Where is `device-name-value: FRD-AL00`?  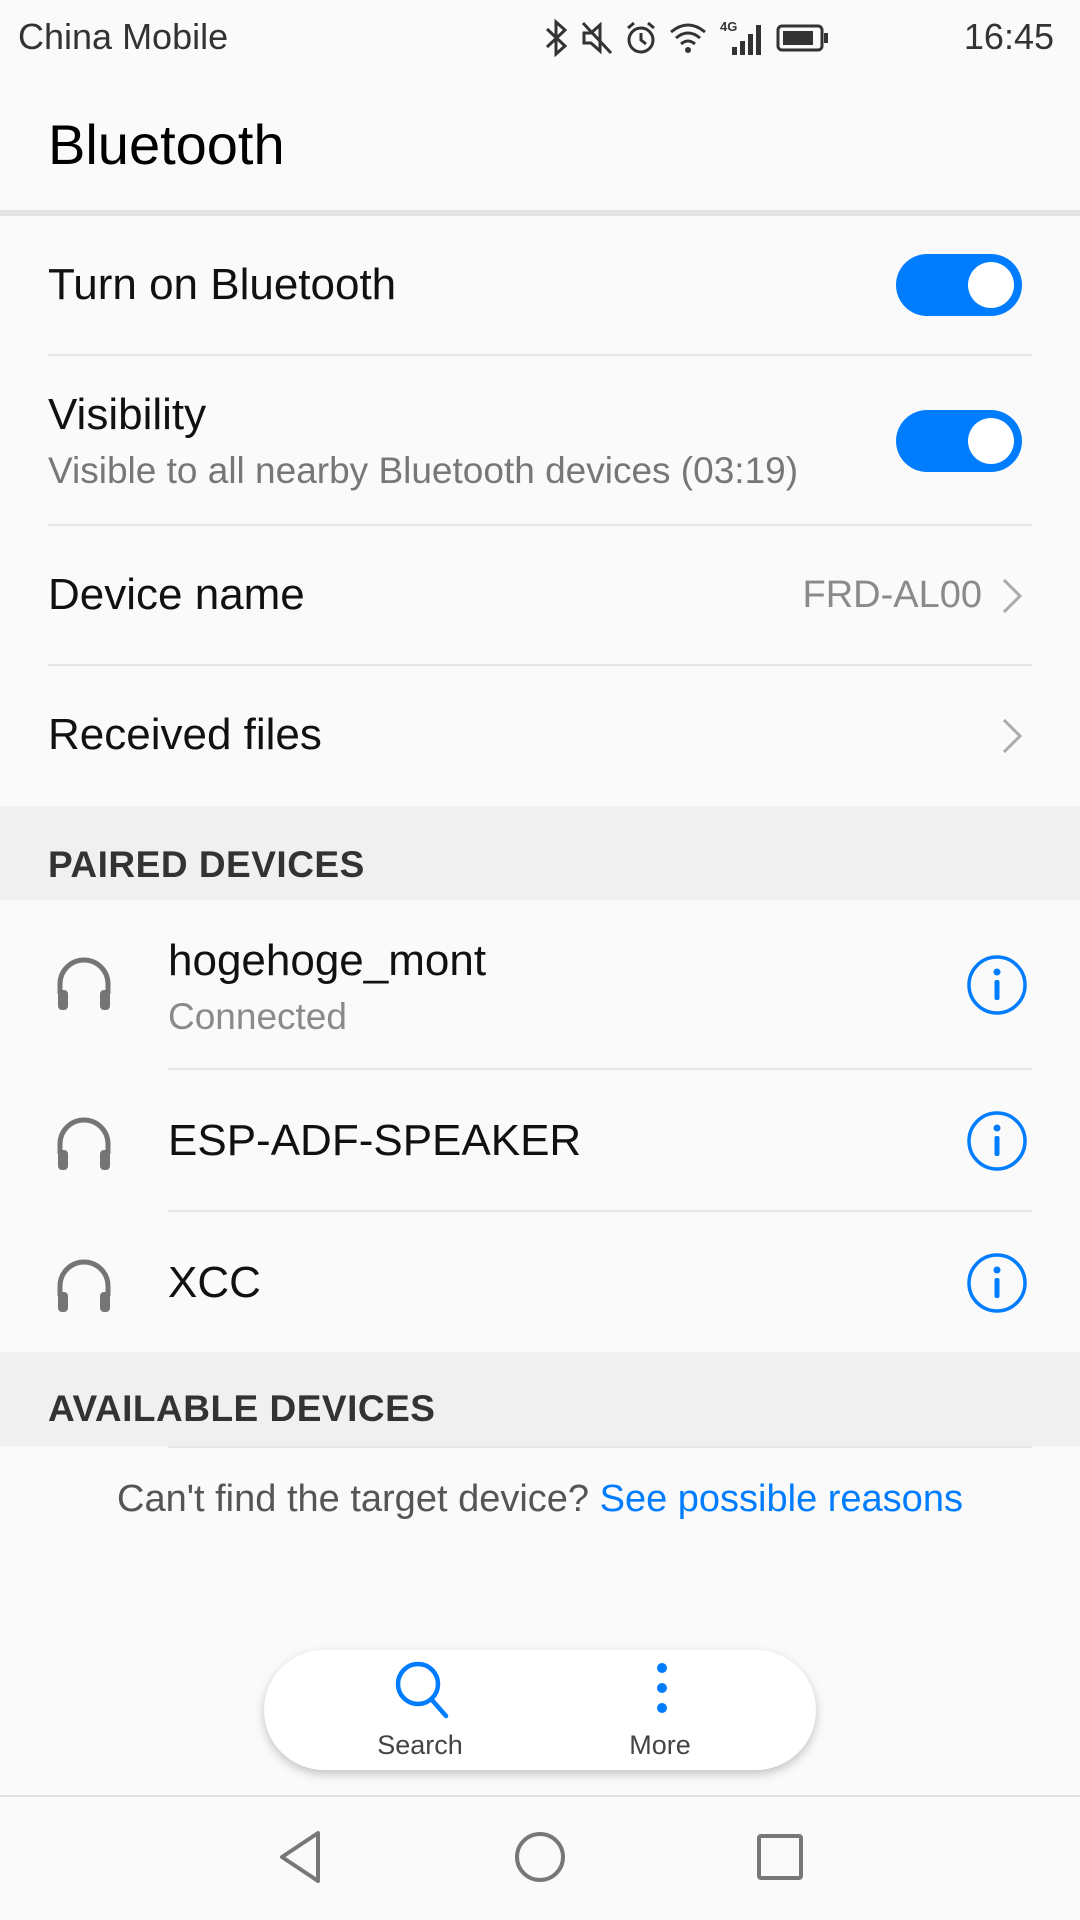 device-name-value: FRD-AL00 is located at coordinates (892, 595).